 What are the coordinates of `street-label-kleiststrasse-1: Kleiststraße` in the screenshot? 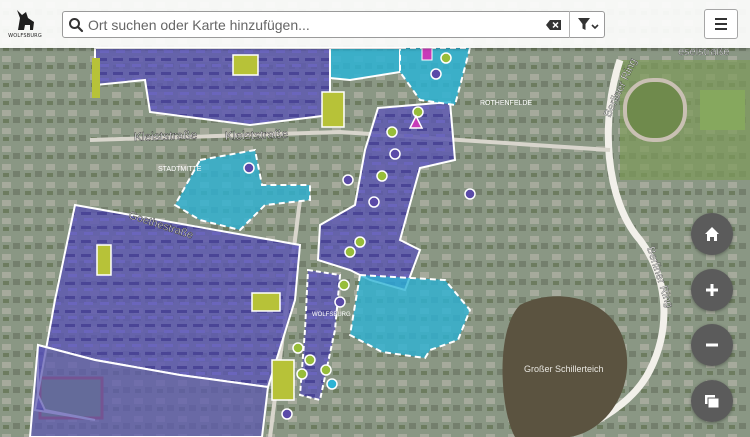 It's located at (166, 136).